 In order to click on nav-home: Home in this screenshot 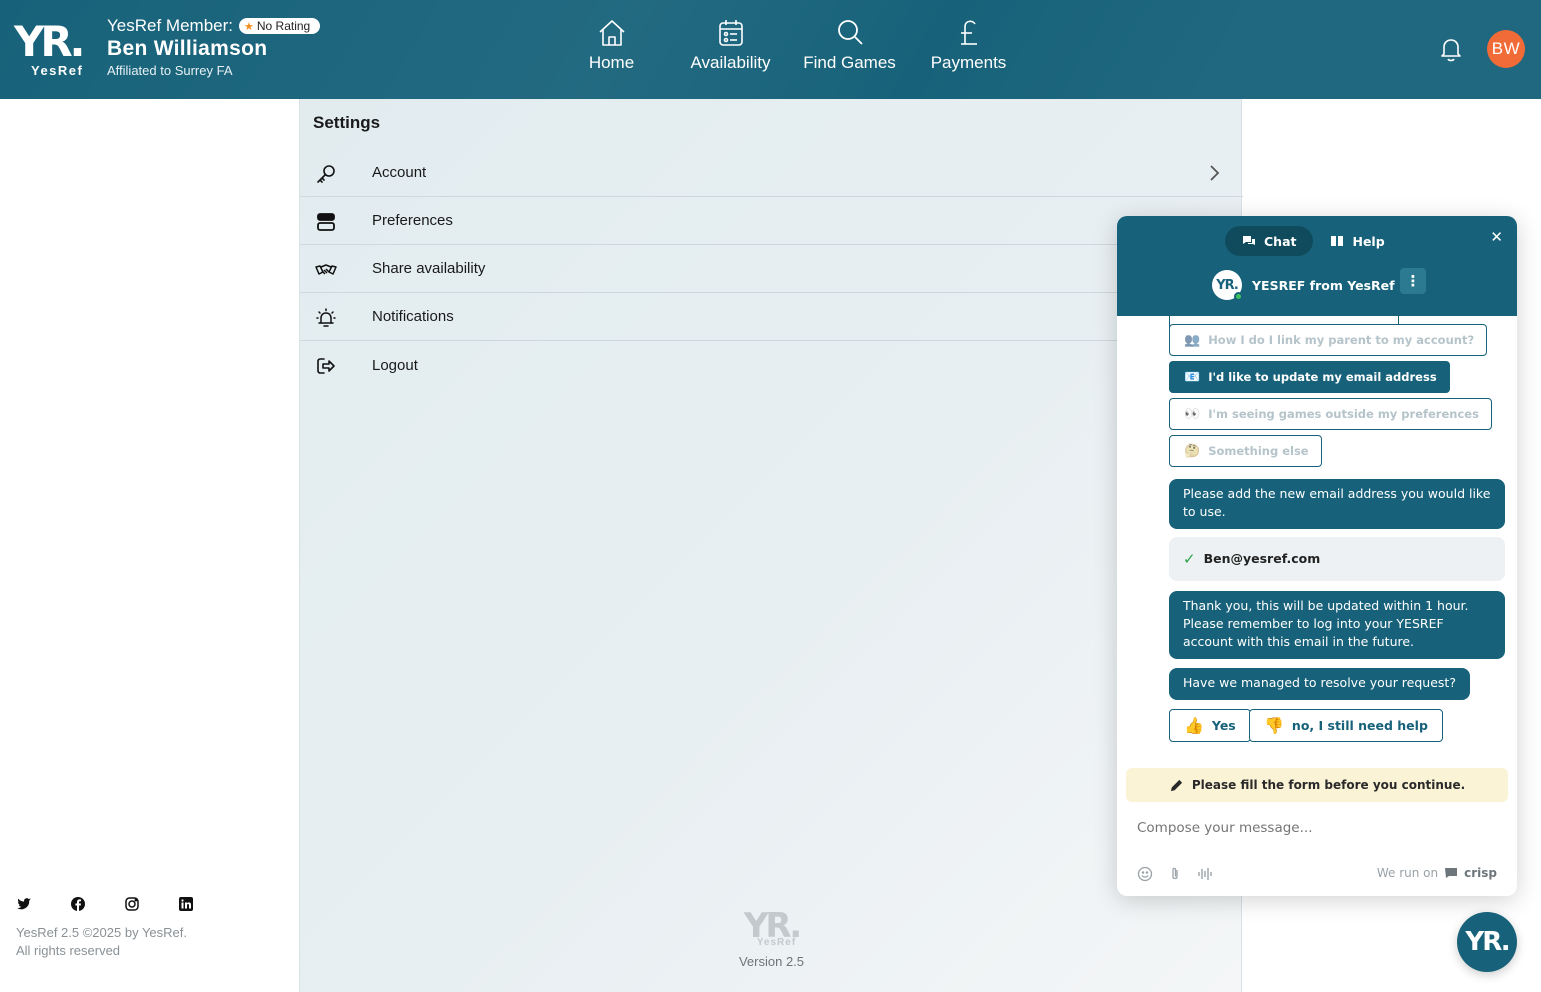, I will do `click(611, 45)`.